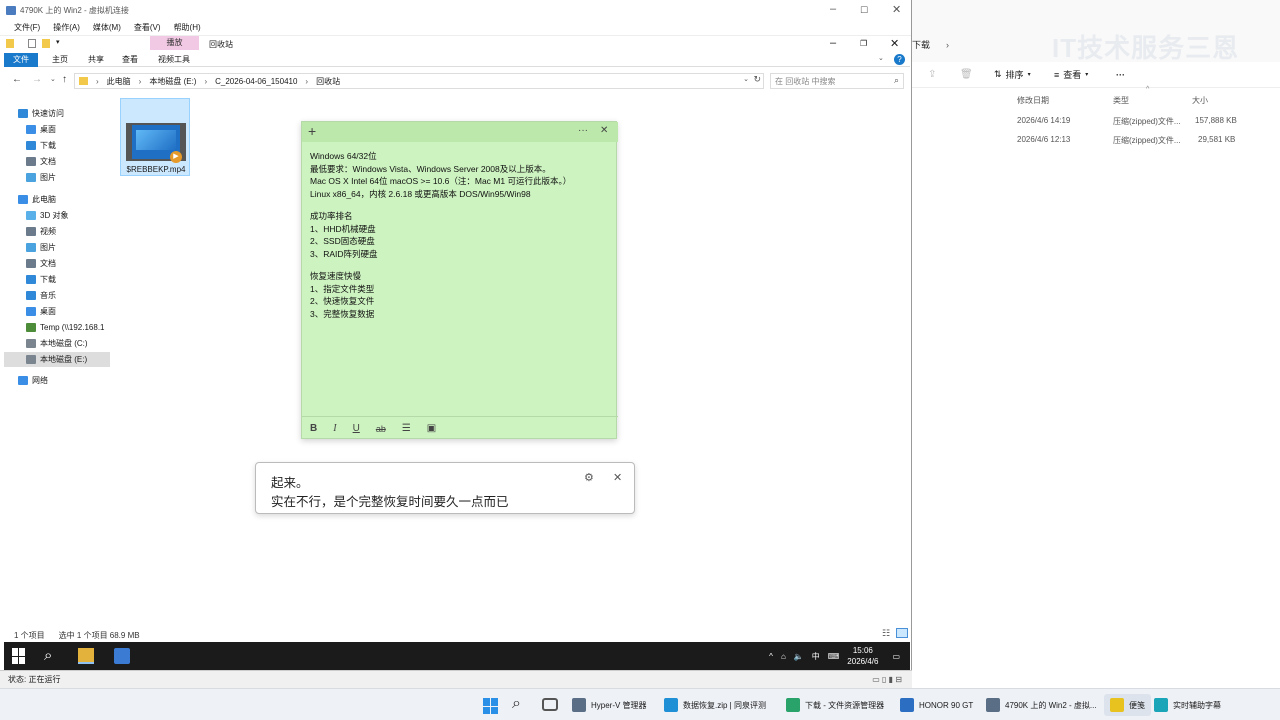  What do you see at coordinates (187, 27) in the screenshot?
I see `menu-help: 帮助(H)` at bounding box center [187, 27].